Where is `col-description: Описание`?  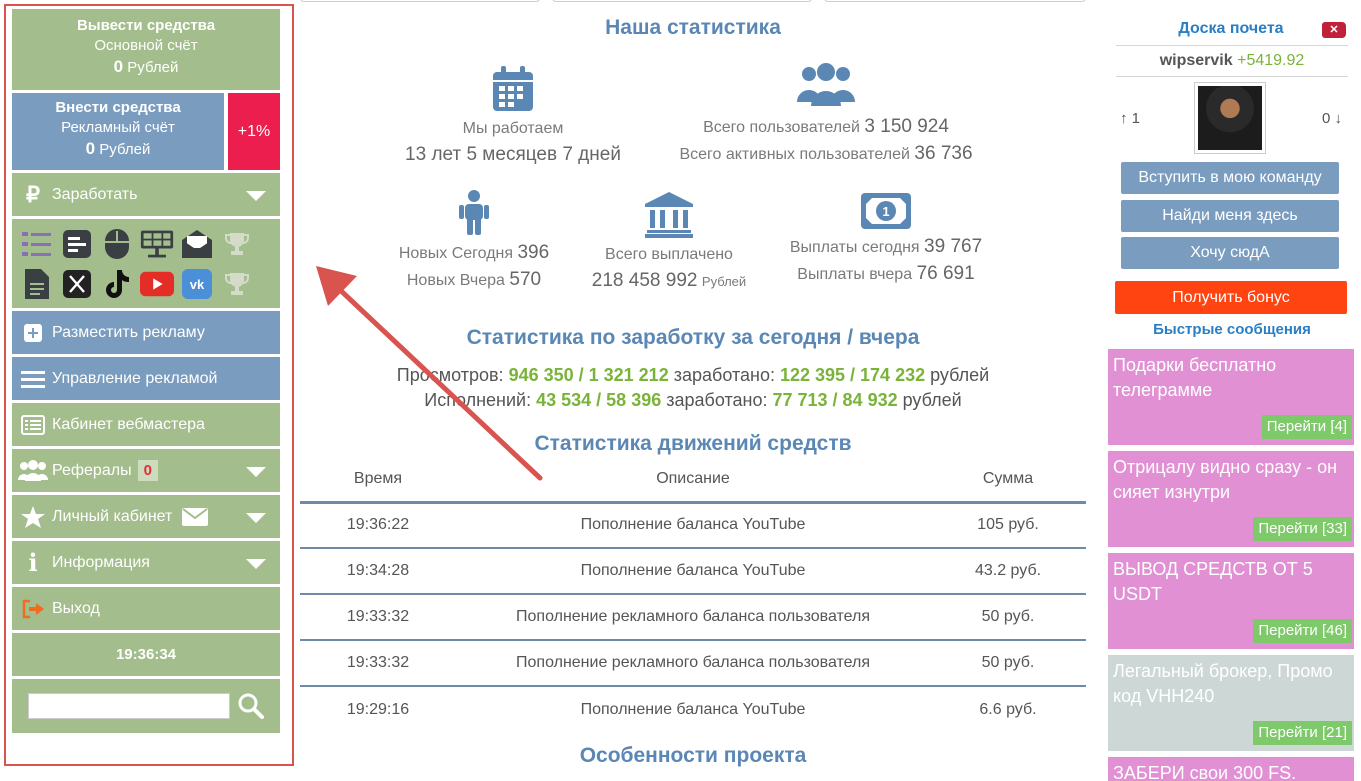
col-description: Описание is located at coordinates (693, 481).